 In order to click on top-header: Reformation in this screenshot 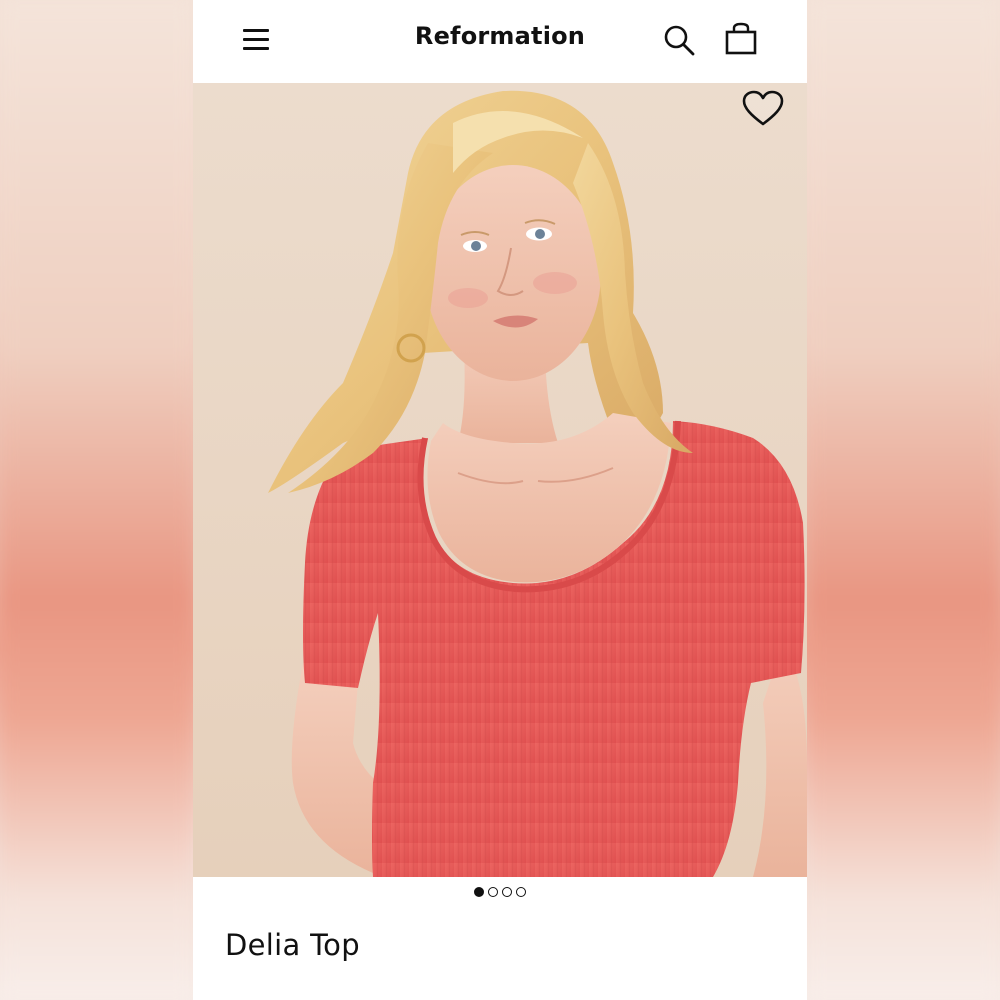, I will do `click(500, 41)`.